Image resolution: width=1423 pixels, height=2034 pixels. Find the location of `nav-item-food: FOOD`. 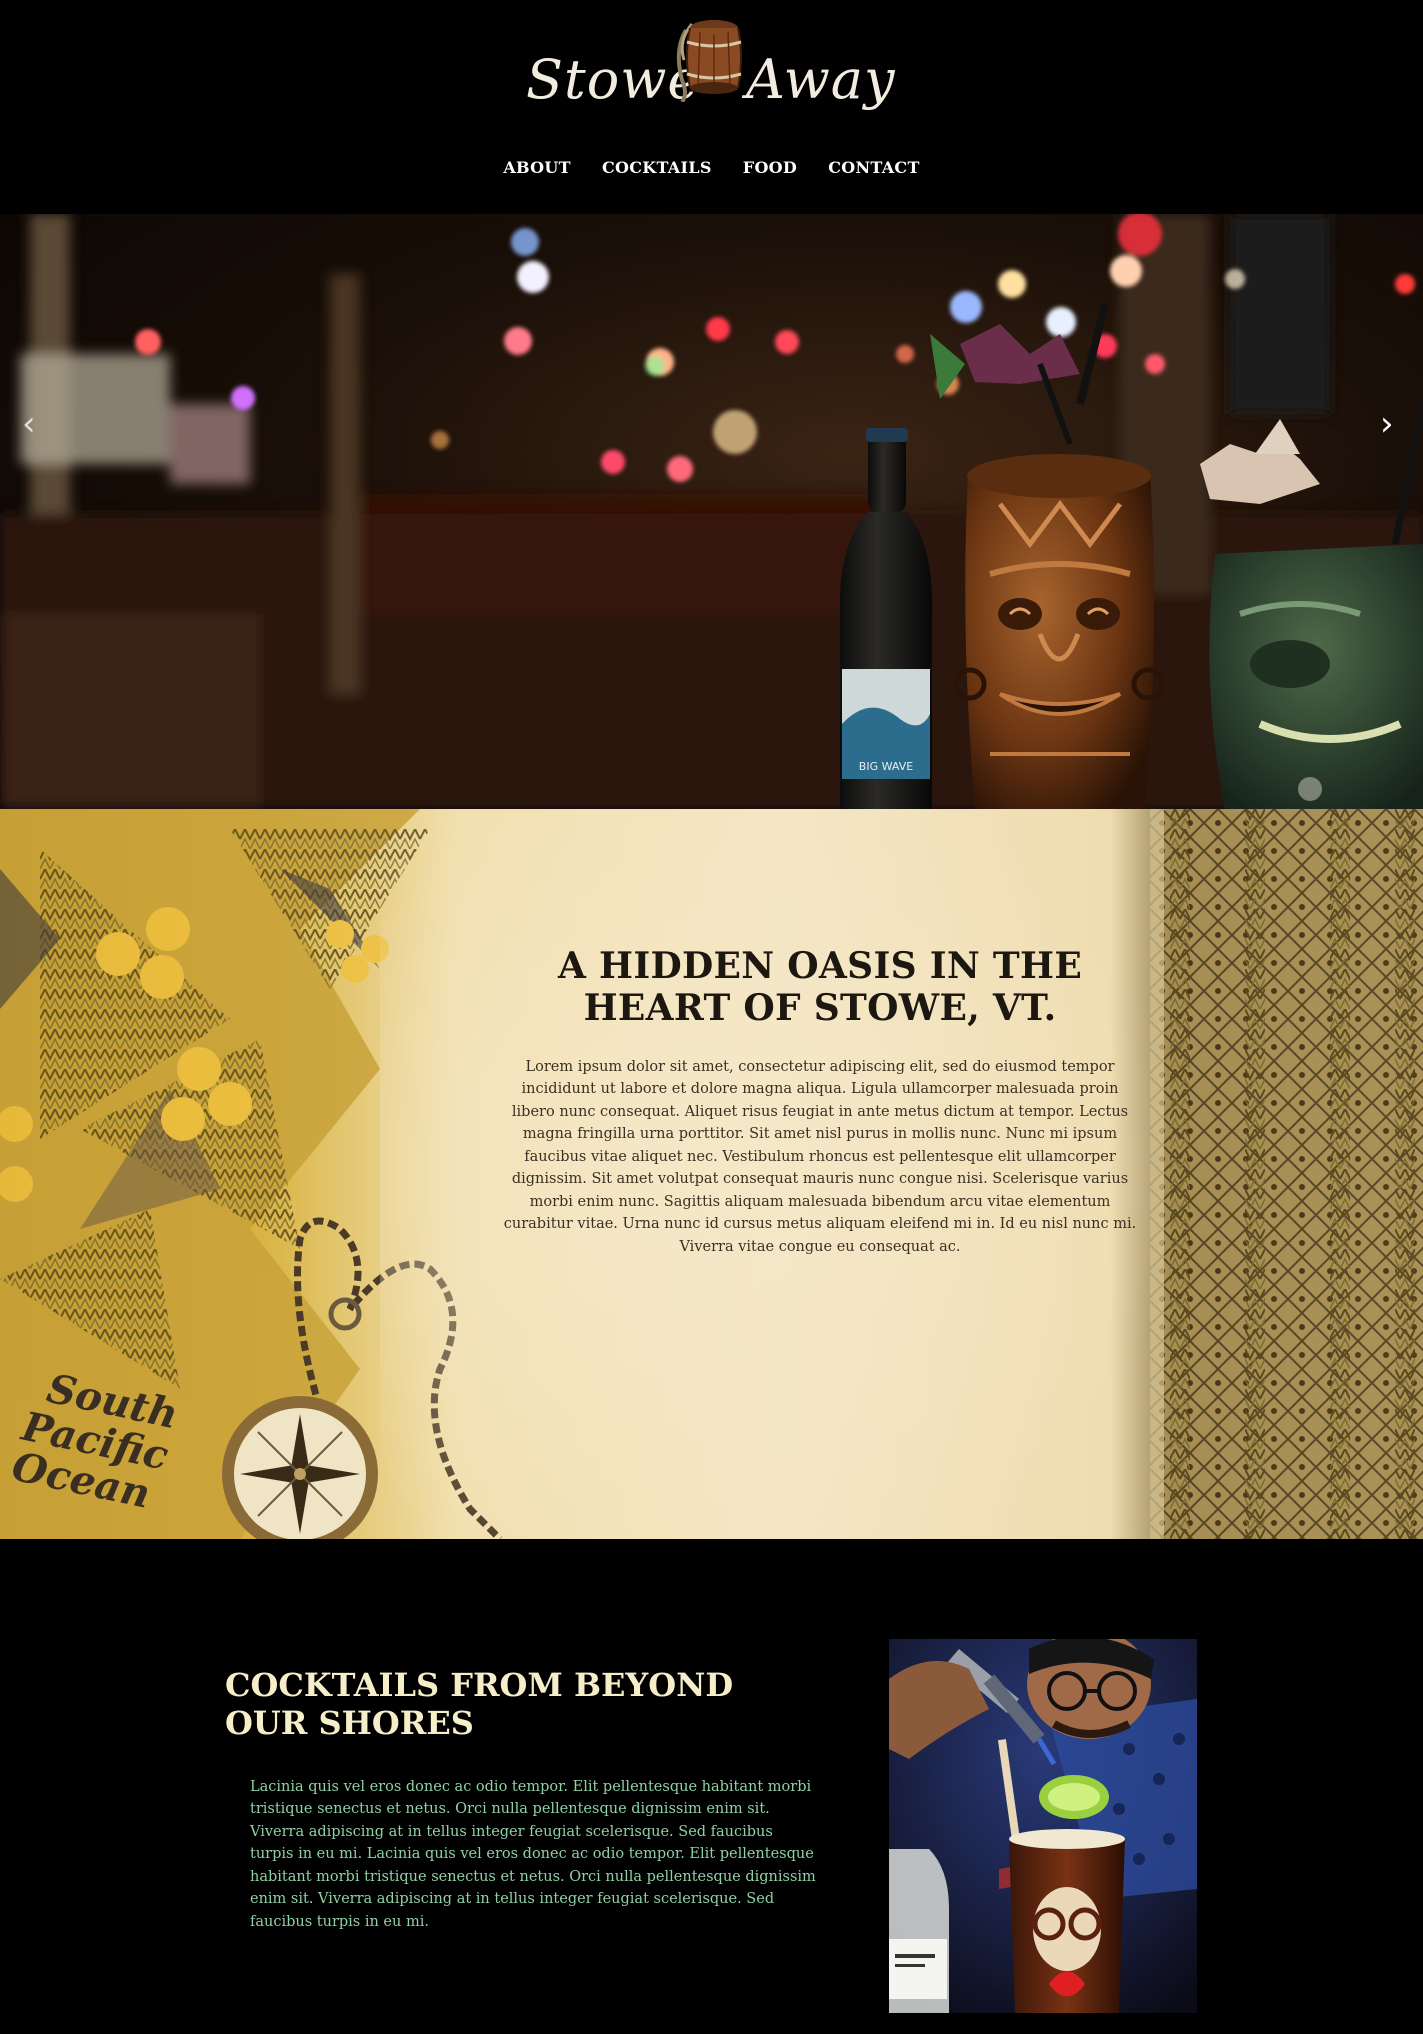

nav-item-food: FOOD is located at coordinates (770, 167).